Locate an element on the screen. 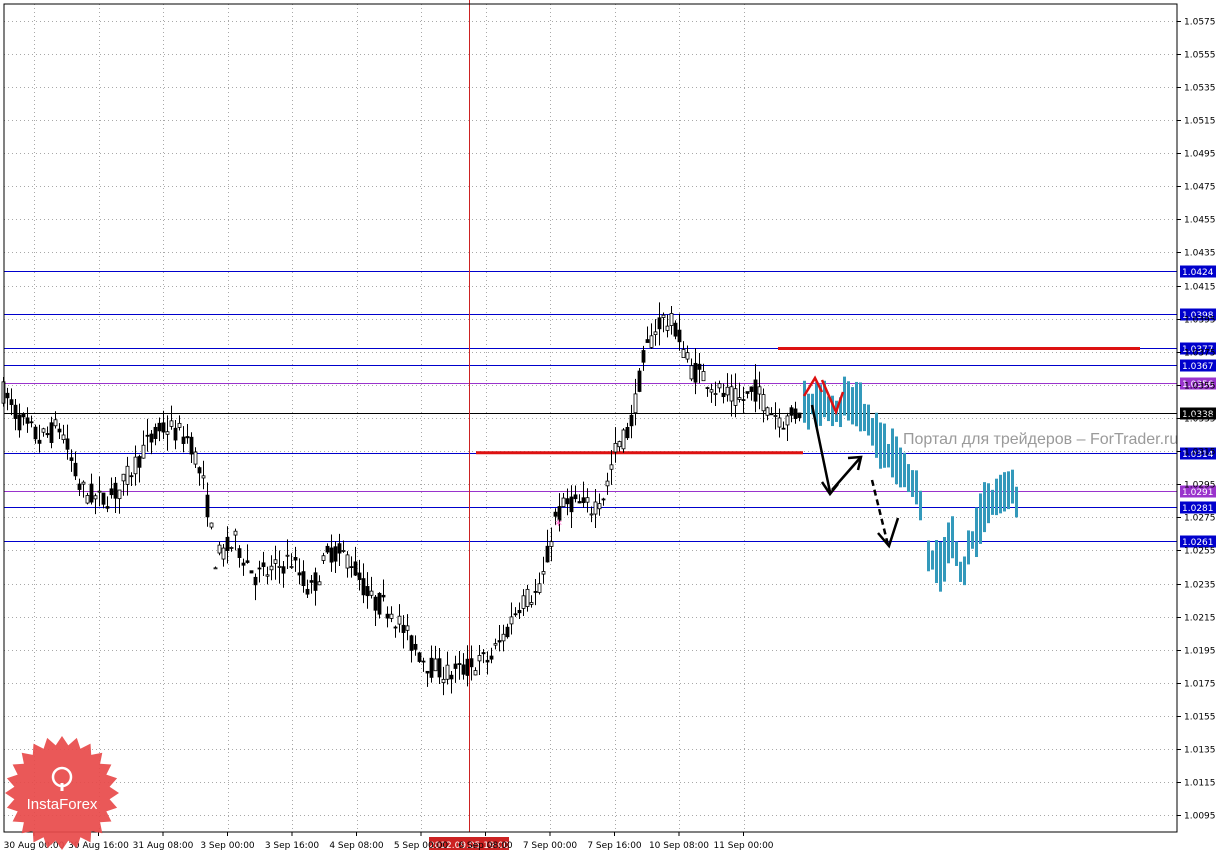  time-tick-label: 3 Sep 00:00 is located at coordinates (227, 846).